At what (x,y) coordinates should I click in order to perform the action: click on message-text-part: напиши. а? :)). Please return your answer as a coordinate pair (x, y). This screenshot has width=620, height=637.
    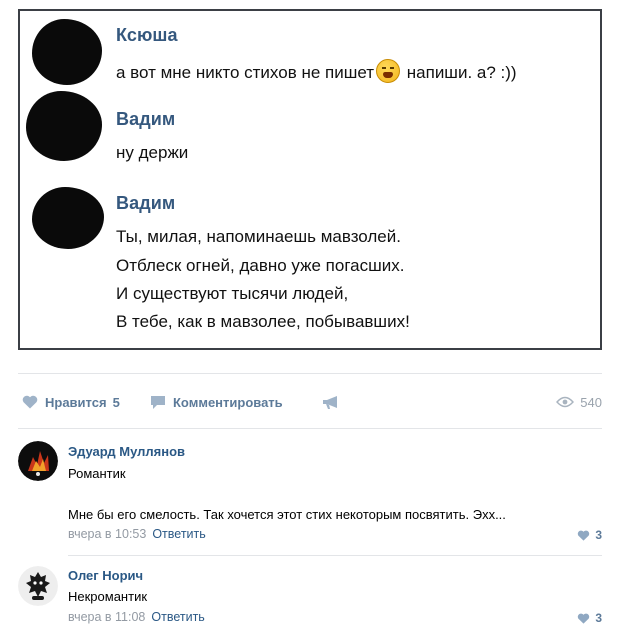
    Looking at the image, I should click on (461, 72).